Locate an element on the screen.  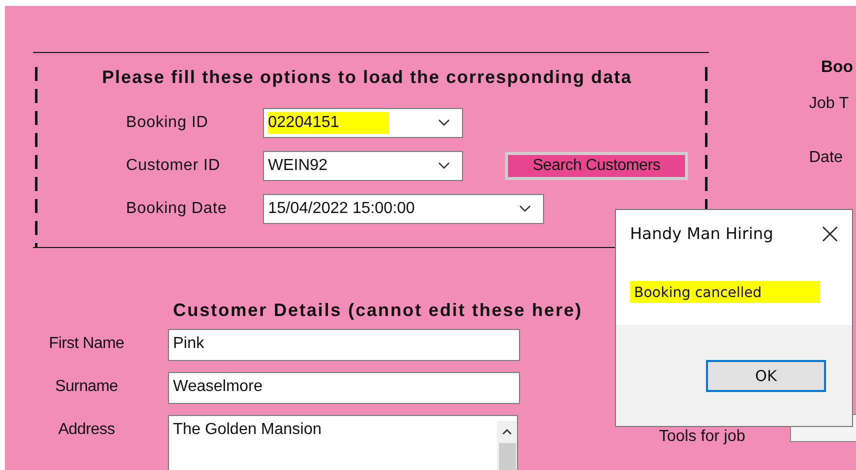
dialog-title: Handy Man Hiring is located at coordinates (702, 233).